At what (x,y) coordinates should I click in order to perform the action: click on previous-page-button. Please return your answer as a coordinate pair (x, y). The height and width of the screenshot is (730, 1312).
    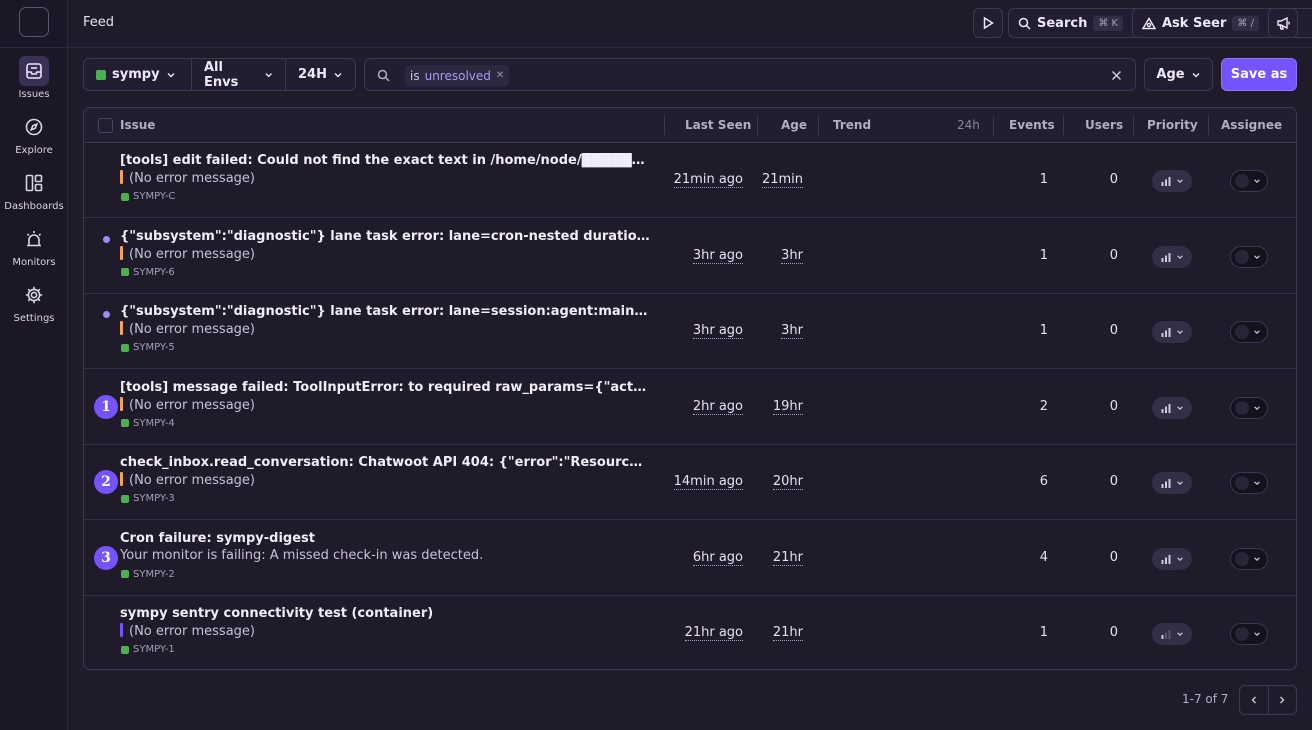
    Looking at the image, I should click on (1254, 700).